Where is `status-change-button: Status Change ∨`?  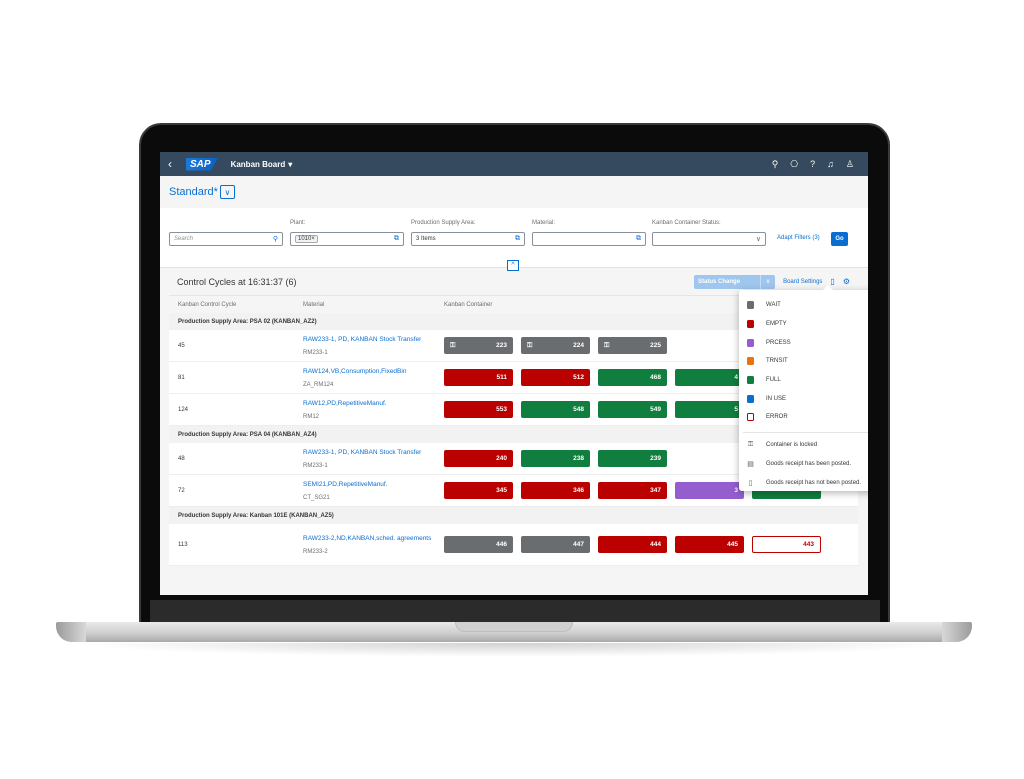
status-change-button: Status Change ∨ is located at coordinates (735, 281).